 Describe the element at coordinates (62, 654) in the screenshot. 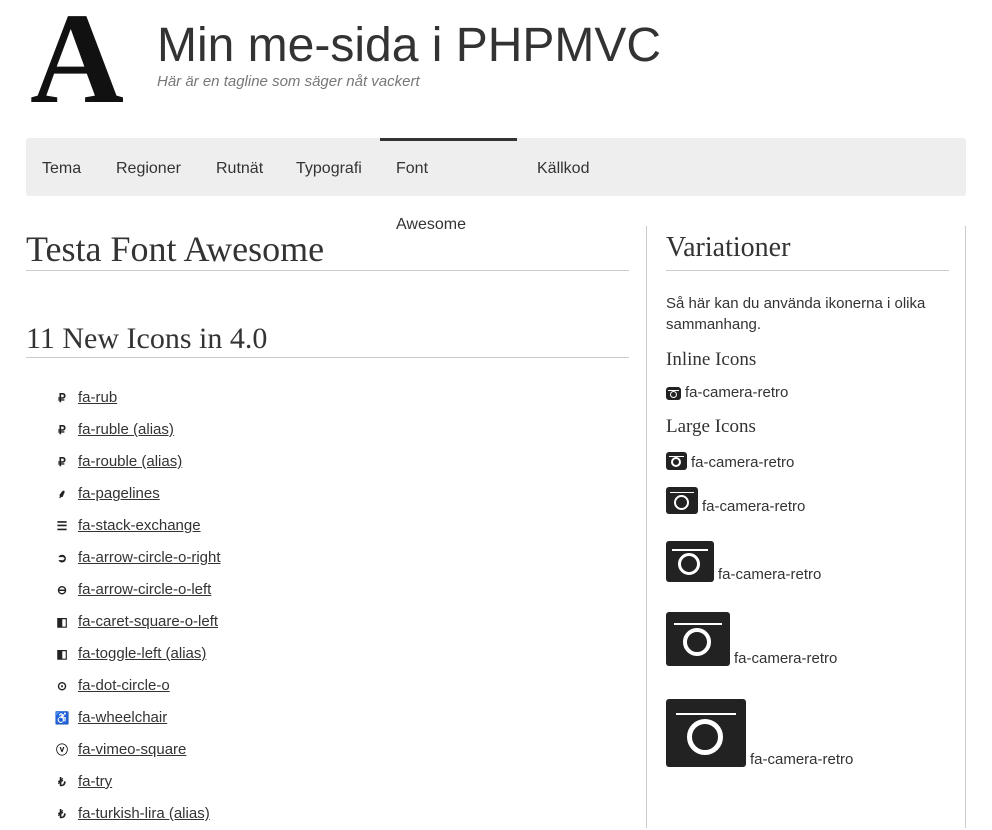

I see `toggle-left-icon: ◧` at that location.